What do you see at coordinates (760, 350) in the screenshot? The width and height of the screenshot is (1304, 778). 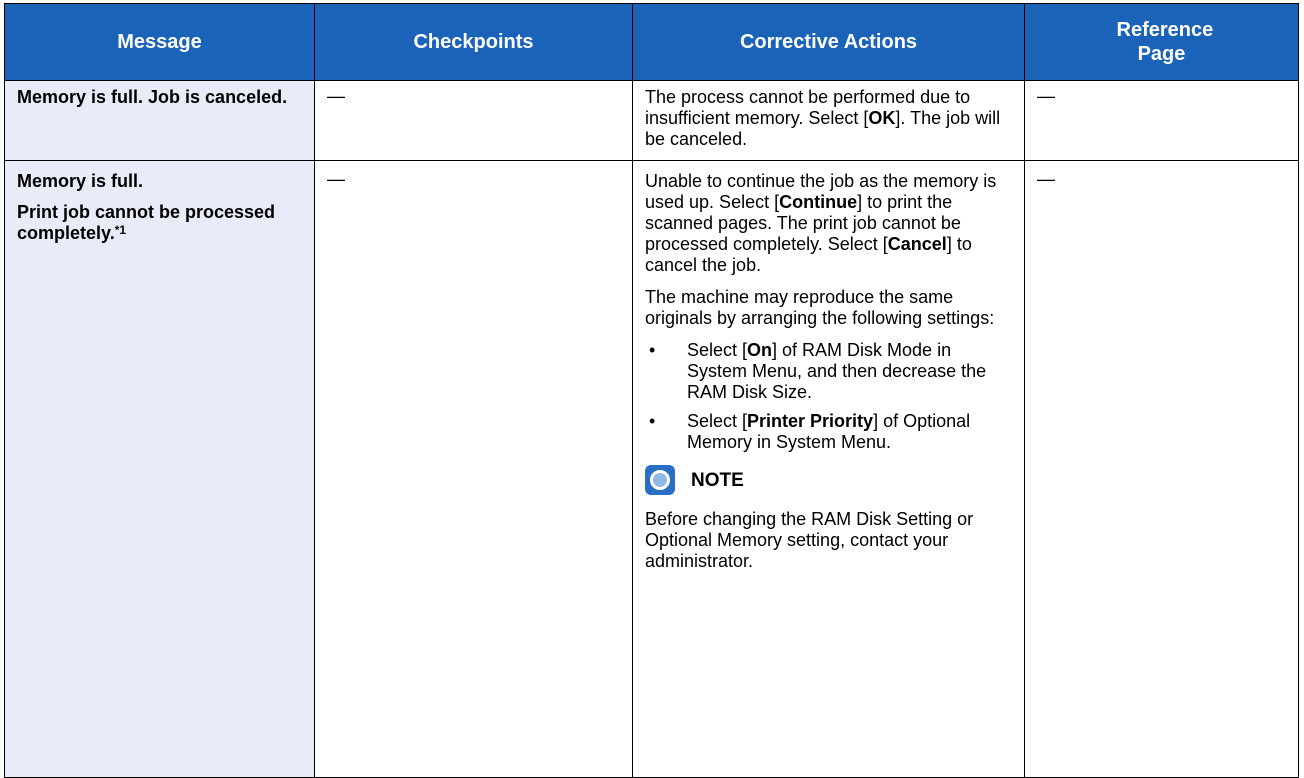 I see `bullet-keyword: On` at bounding box center [760, 350].